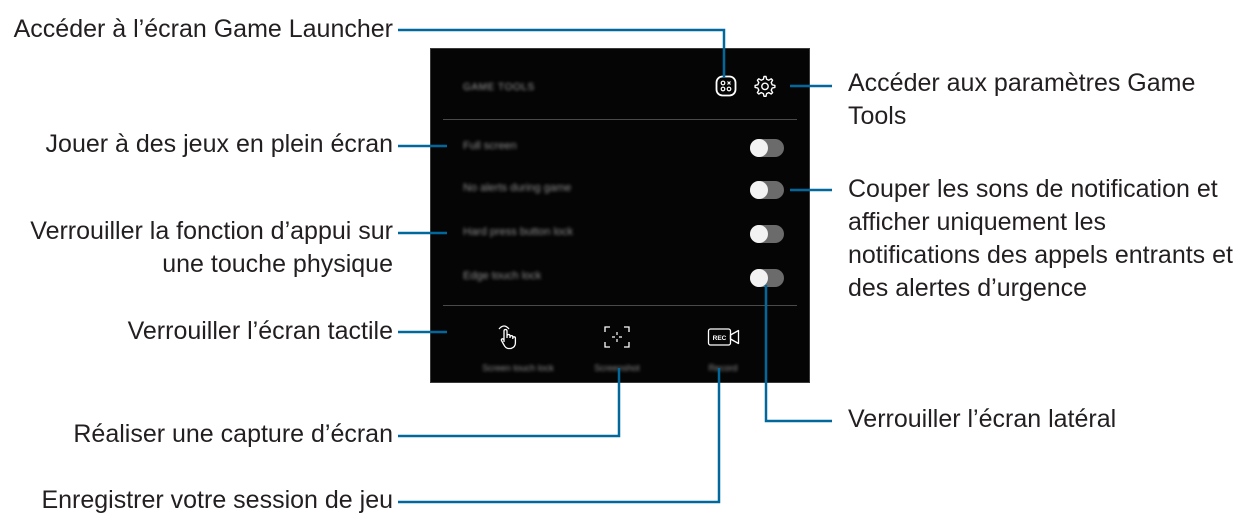  I want to click on callout-hard-press-line1: Verrouiller la fonction d’appui sur, so click(211, 231).